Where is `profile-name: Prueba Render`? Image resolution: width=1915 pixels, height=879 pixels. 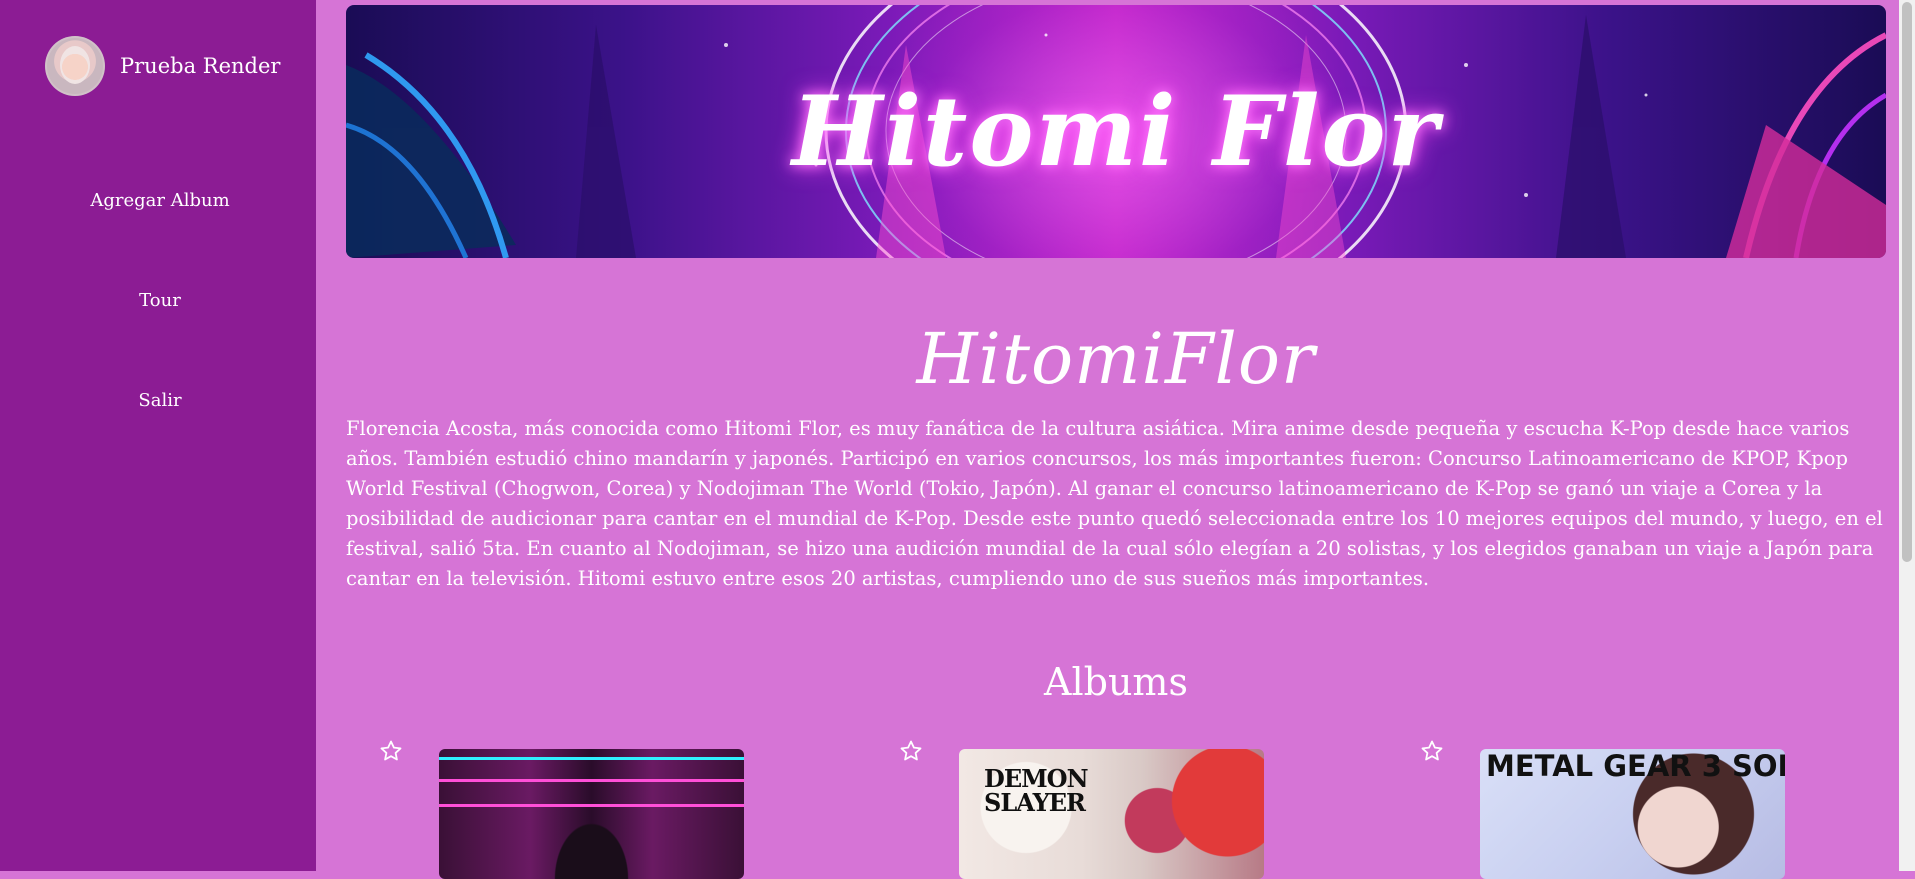 profile-name: Prueba Render is located at coordinates (200, 66).